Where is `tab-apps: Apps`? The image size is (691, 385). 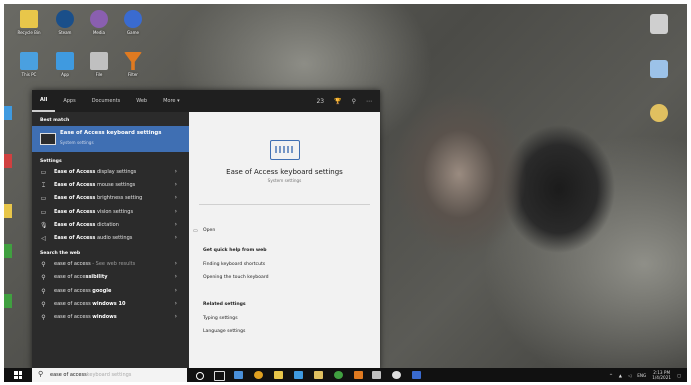 tab-apps: Apps is located at coordinates (69, 101).